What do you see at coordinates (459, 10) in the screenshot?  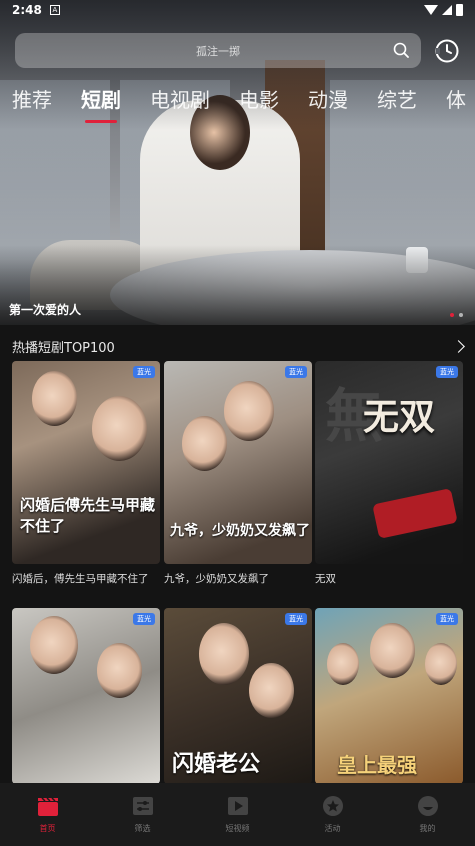 I see `battery-icon` at bounding box center [459, 10].